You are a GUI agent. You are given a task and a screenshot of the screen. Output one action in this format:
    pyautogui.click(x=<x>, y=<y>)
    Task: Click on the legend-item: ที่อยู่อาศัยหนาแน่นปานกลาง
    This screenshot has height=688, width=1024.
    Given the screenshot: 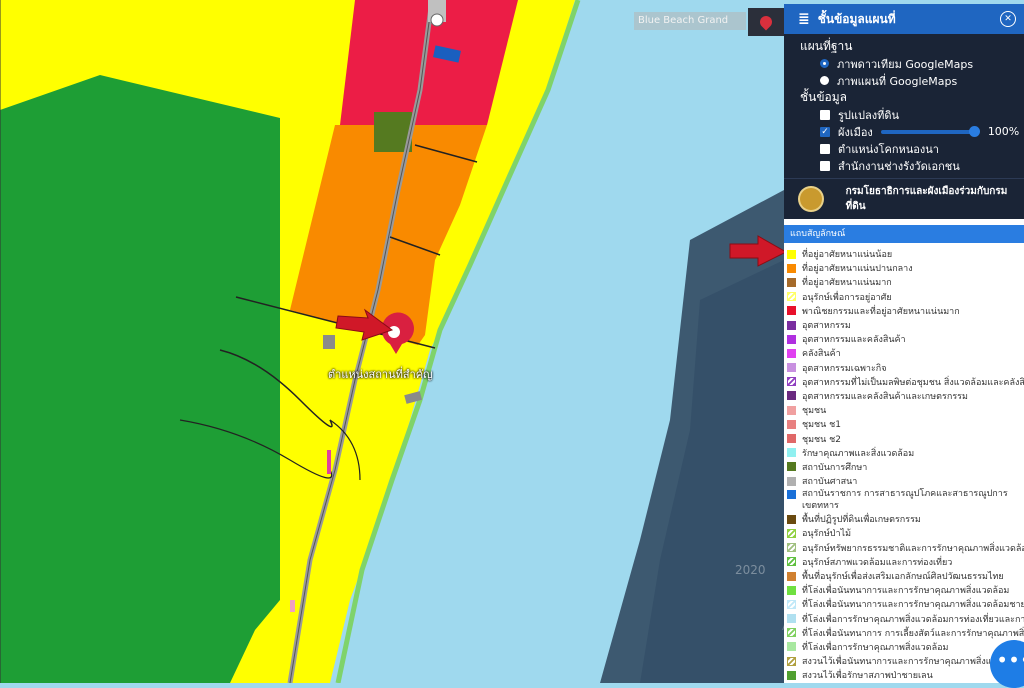 What is the action you would take?
    pyautogui.click(x=904, y=268)
    